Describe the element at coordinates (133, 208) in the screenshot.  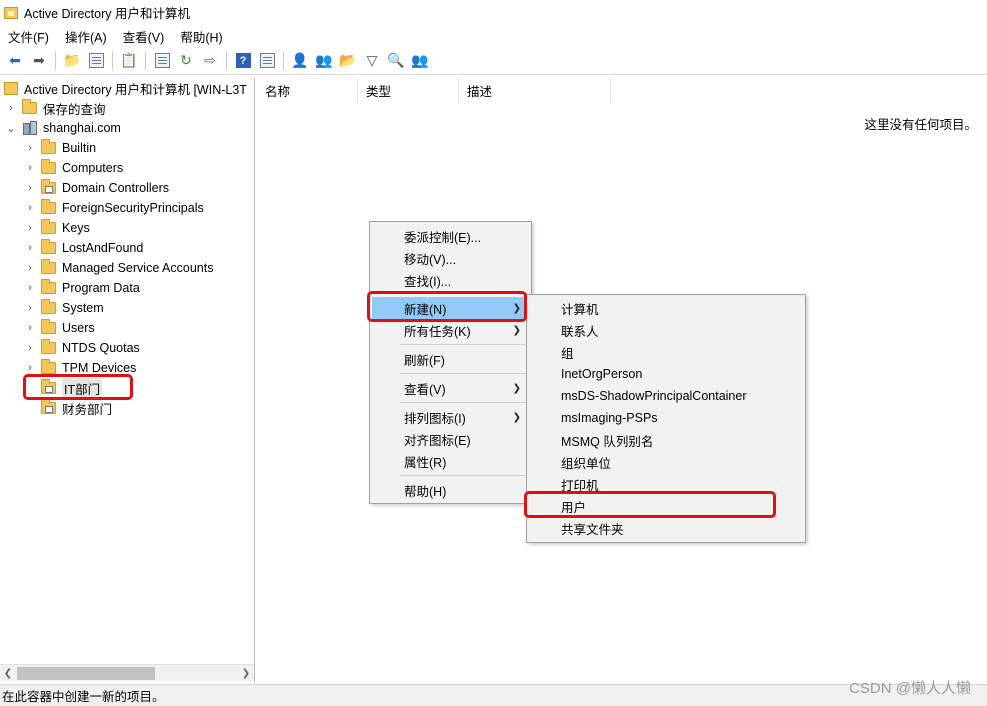
I see `tree-item-label: ForeignSecurityPrincipals` at that location.